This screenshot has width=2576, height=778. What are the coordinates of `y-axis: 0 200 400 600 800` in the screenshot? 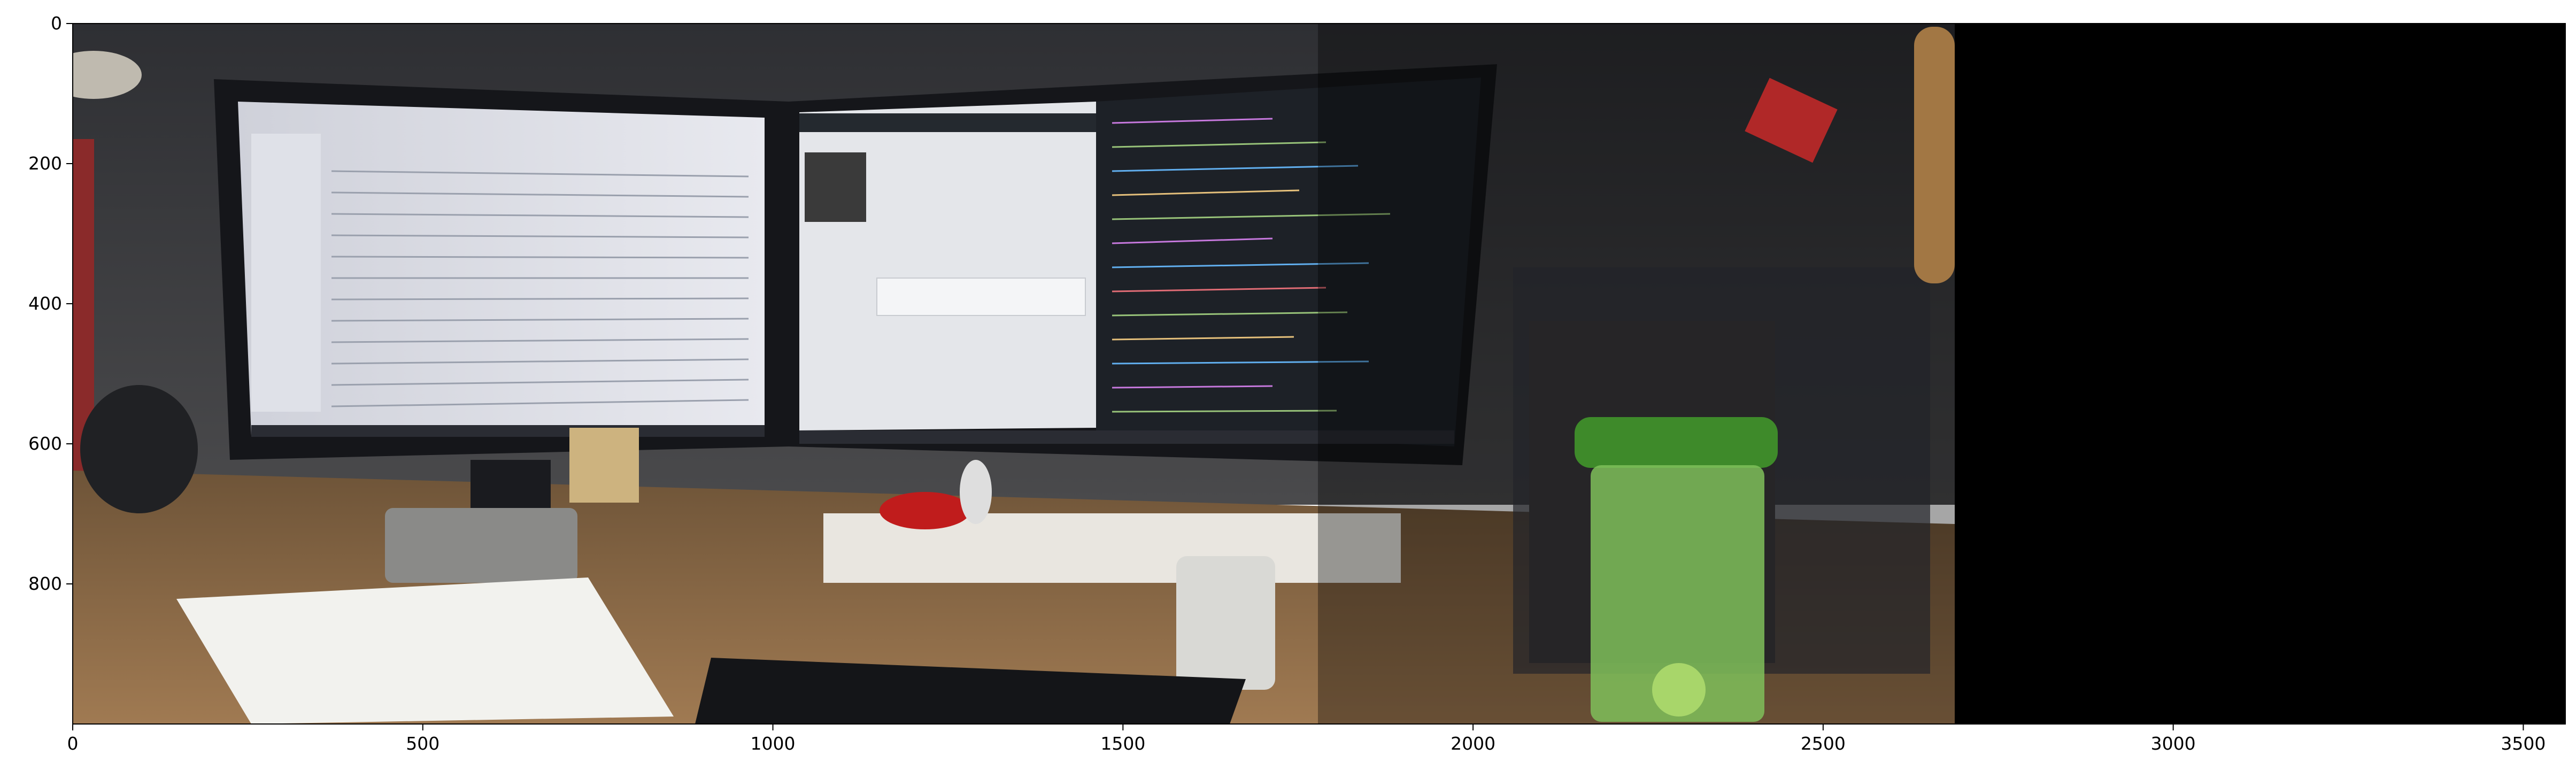 It's located at (50, 303).